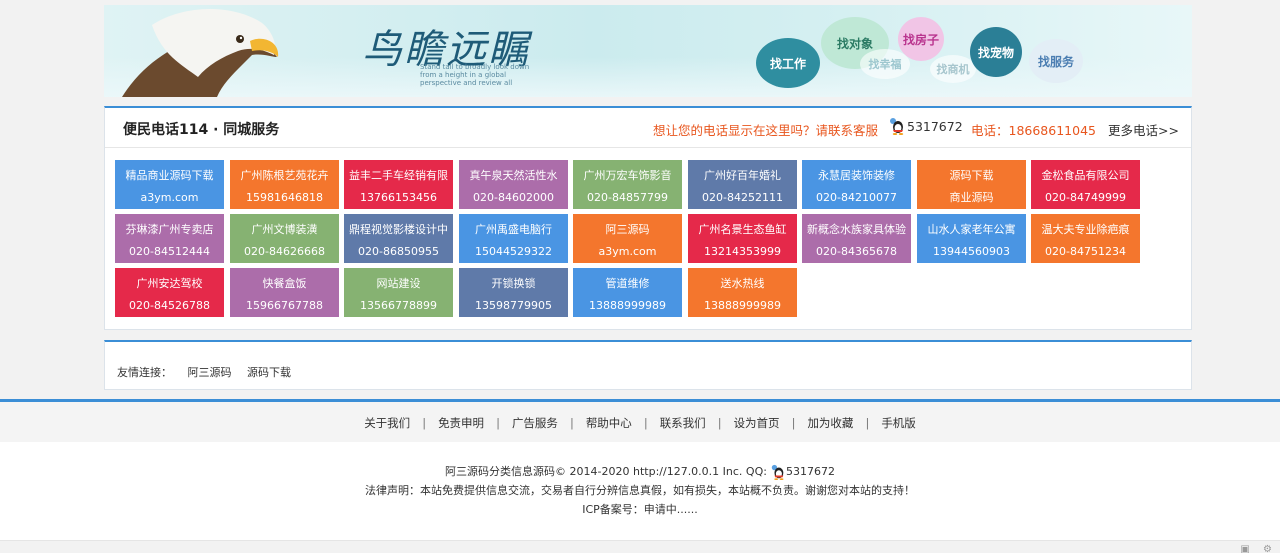  What do you see at coordinates (398, 251) in the screenshot?
I see `tile-phone: 020-86850955` at bounding box center [398, 251].